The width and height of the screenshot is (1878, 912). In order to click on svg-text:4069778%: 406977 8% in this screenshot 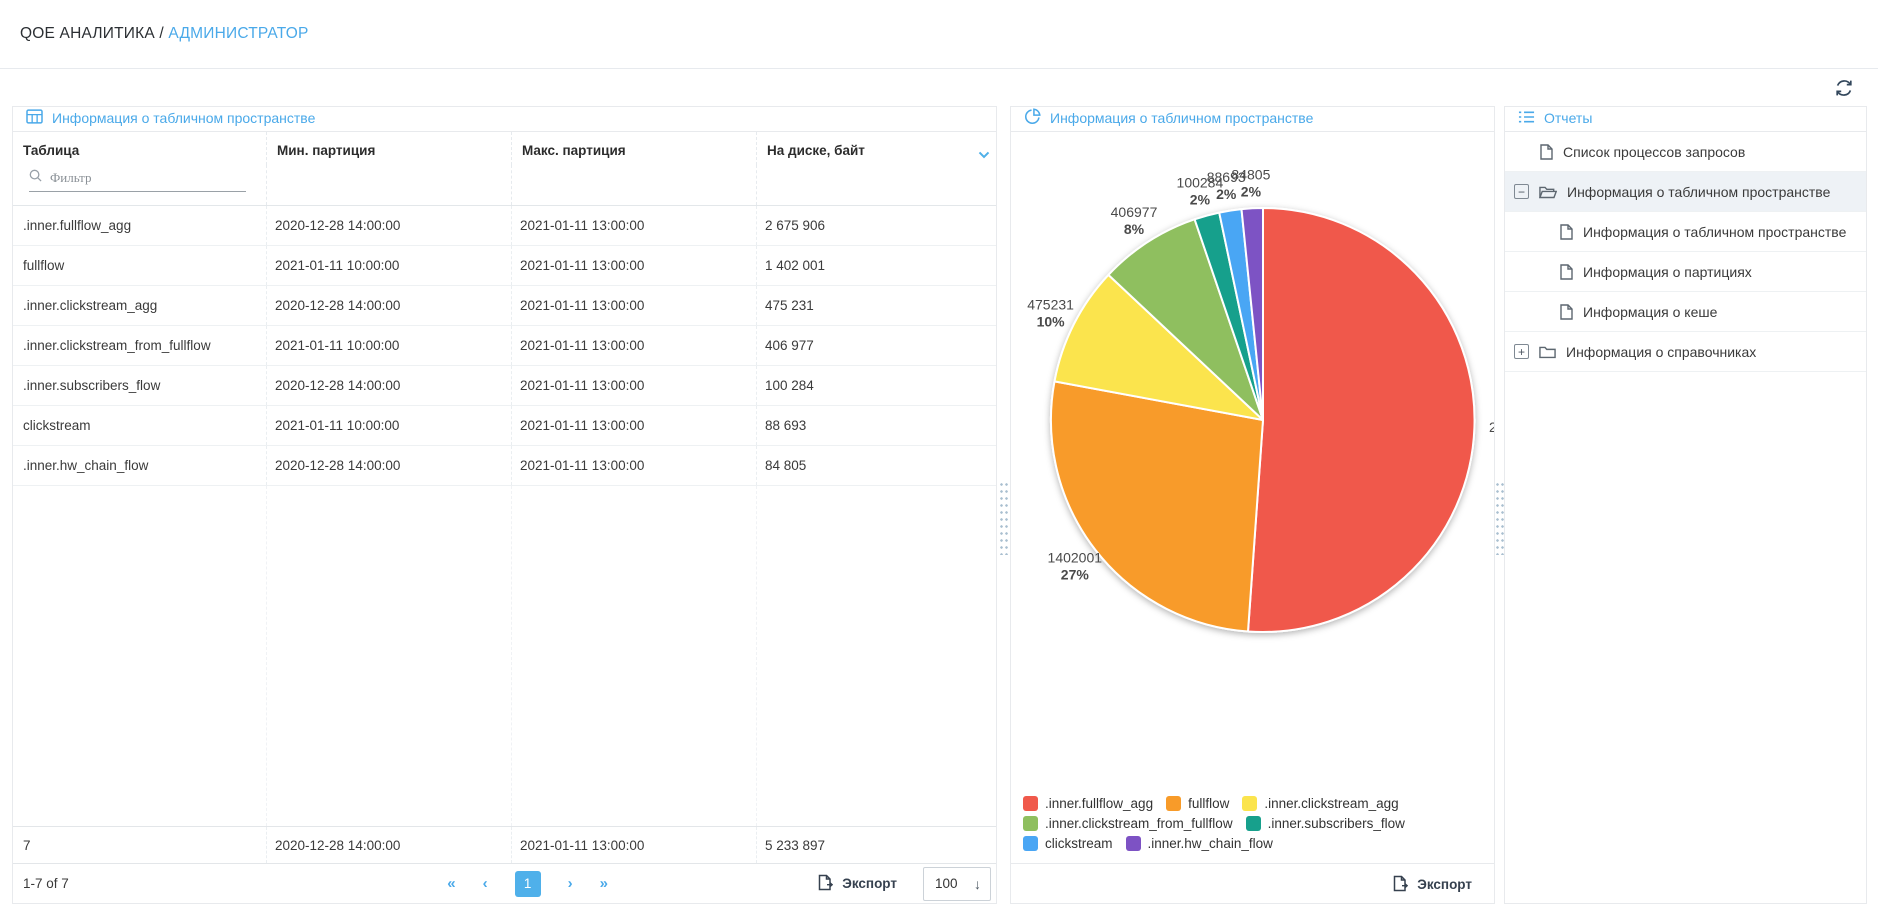, I will do `click(1134, 220)`.